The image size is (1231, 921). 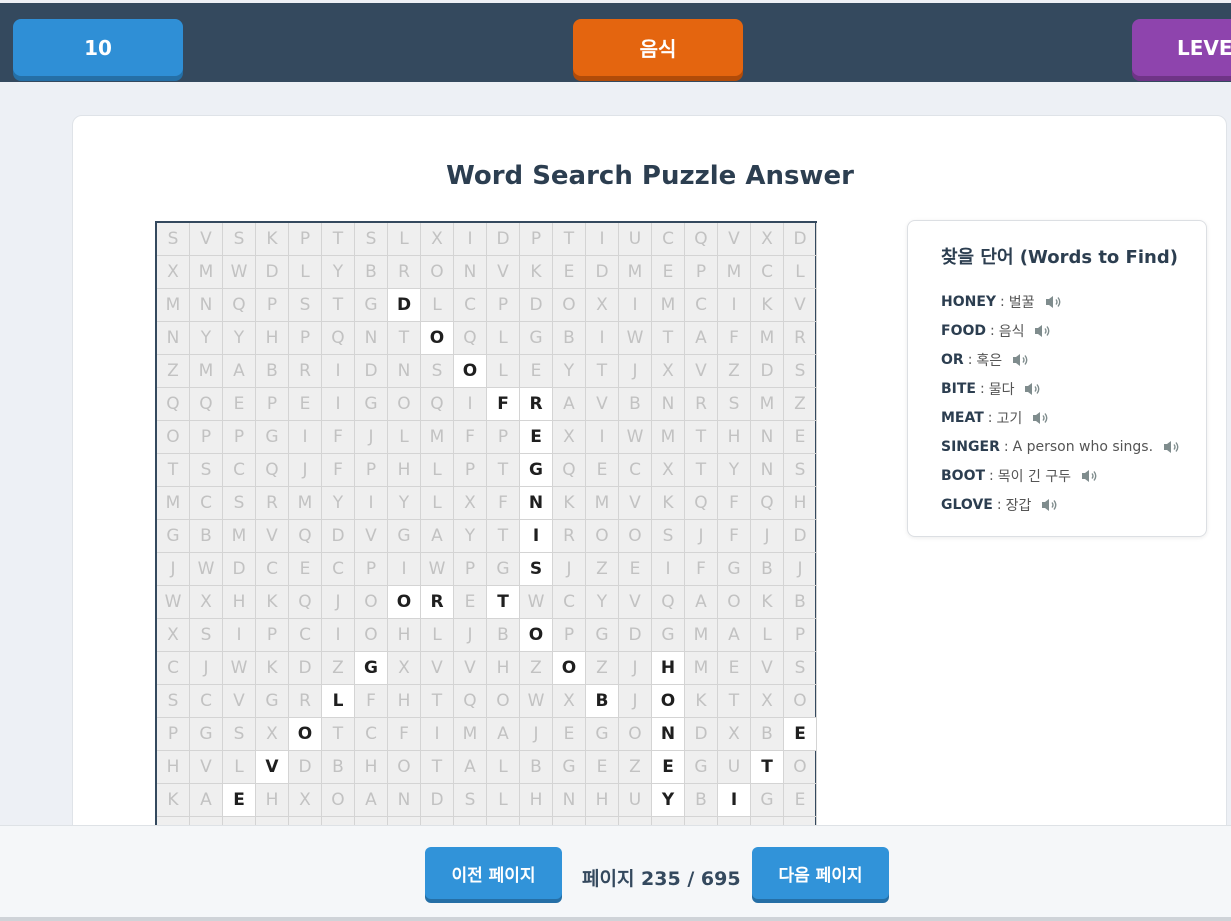 I want to click on grid-cell: A, so click(x=734, y=635).